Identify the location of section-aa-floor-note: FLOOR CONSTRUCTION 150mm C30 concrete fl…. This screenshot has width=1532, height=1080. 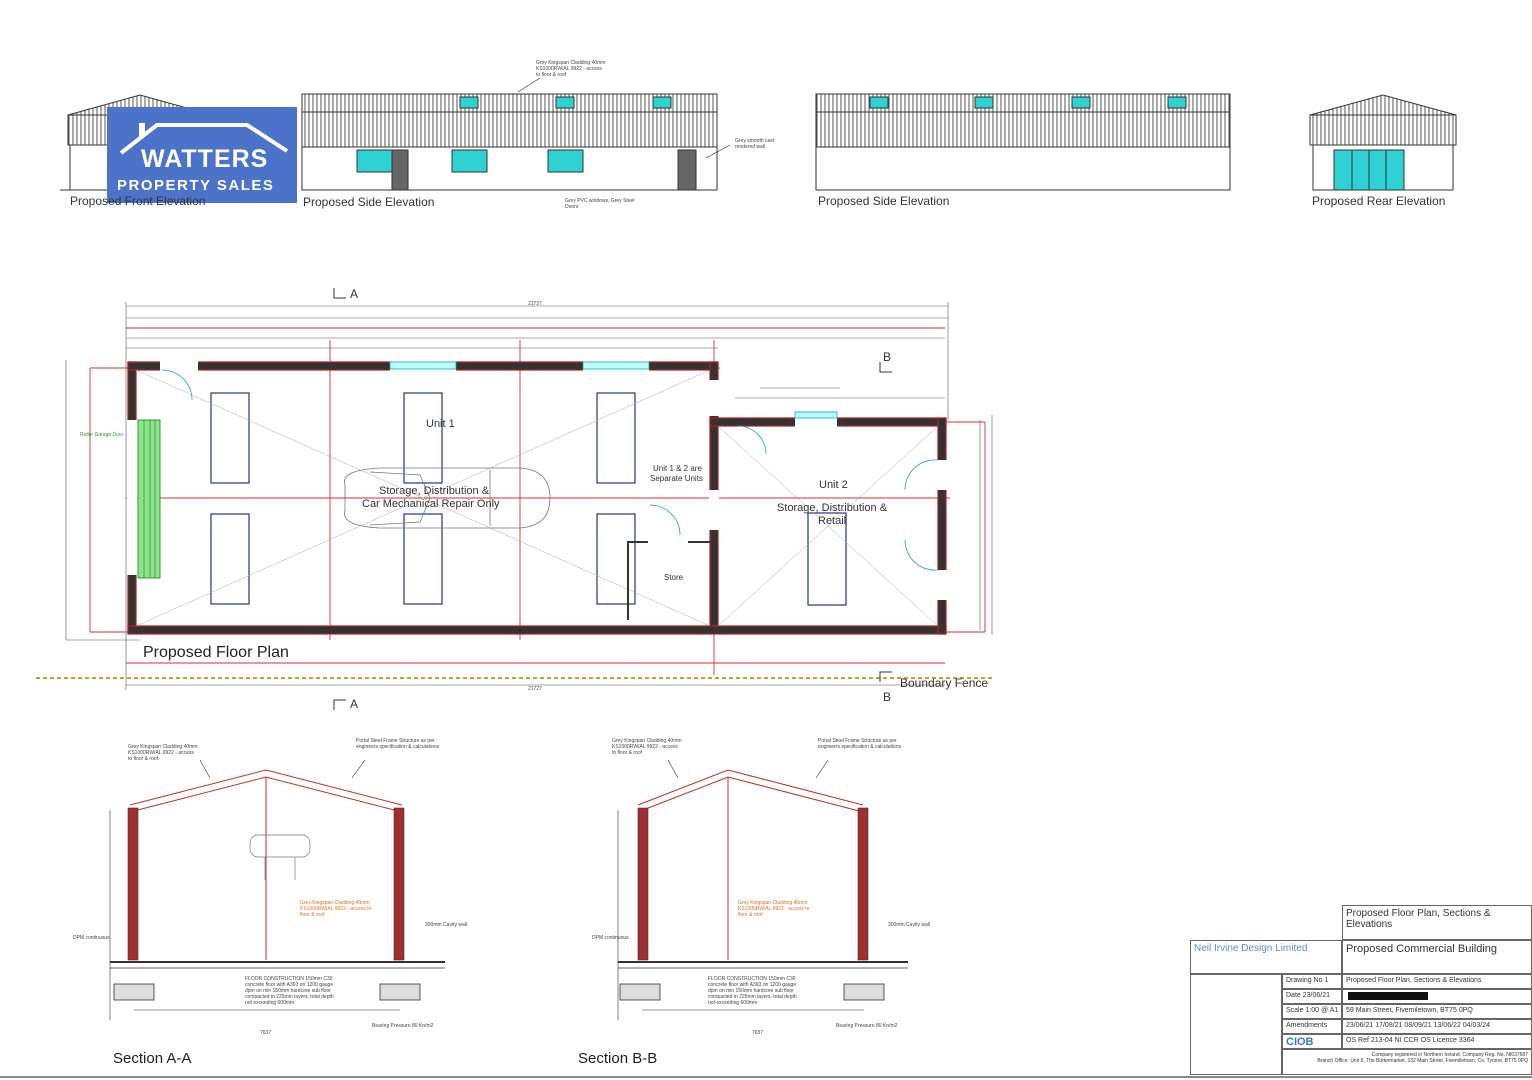
(289, 991).